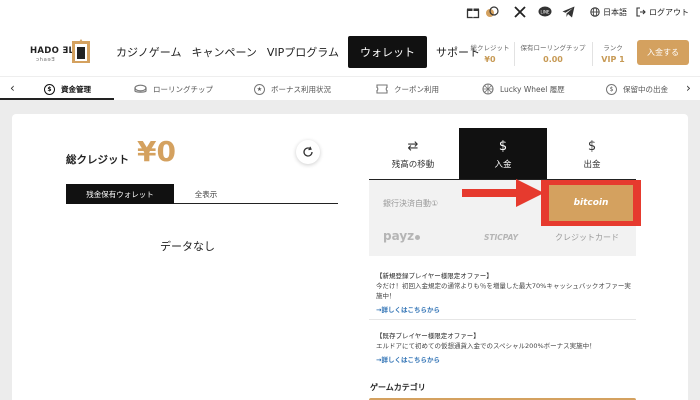  What do you see at coordinates (688, 88) in the screenshot?
I see `chevron-right-icon: ›` at bounding box center [688, 88].